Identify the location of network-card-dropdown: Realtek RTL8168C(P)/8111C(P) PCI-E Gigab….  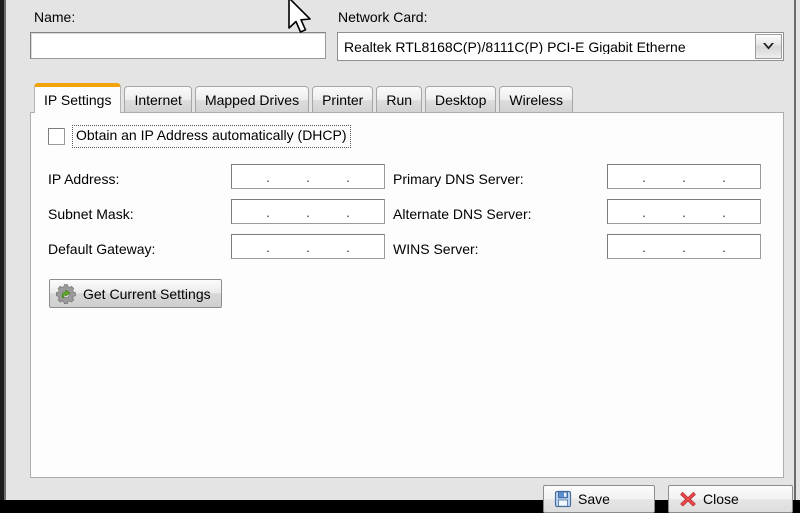
(560, 46).